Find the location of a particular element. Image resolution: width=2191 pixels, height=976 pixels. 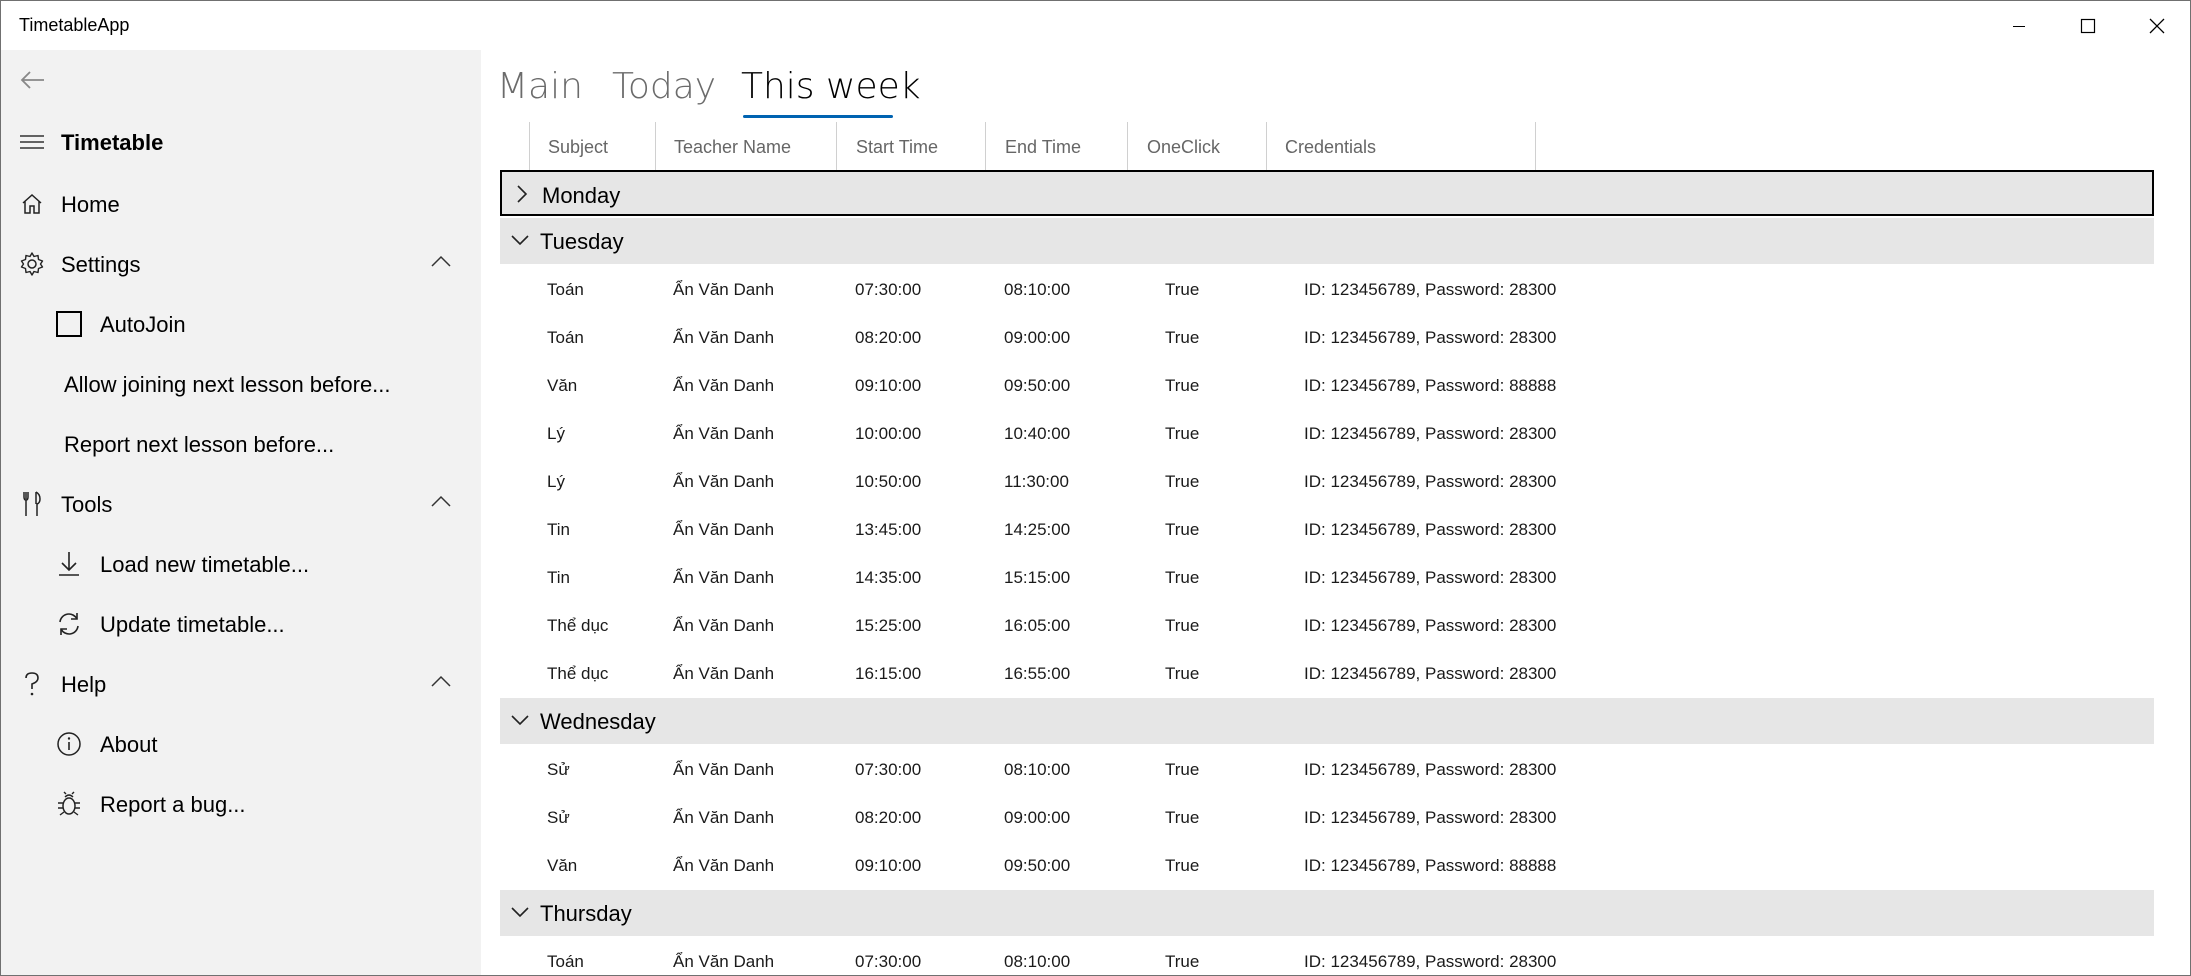

cell-end: 08:10:00 is located at coordinates (1037, 769).